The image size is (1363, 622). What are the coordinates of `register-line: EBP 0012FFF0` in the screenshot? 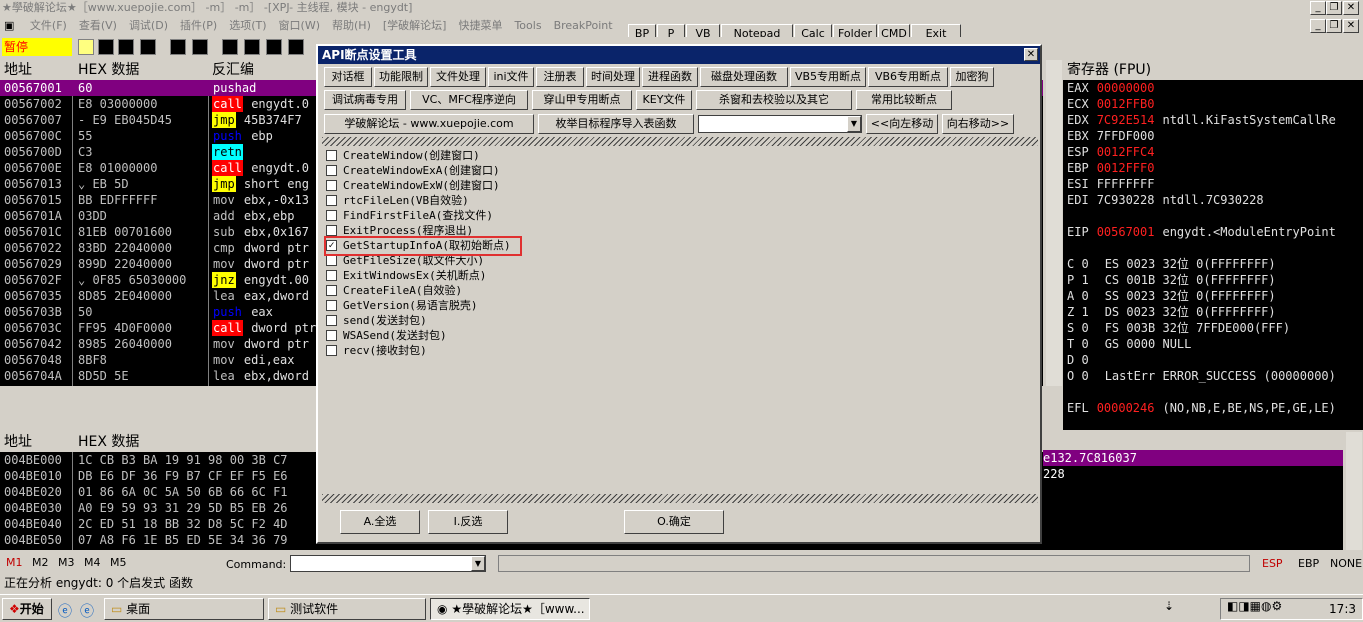 It's located at (1213, 168).